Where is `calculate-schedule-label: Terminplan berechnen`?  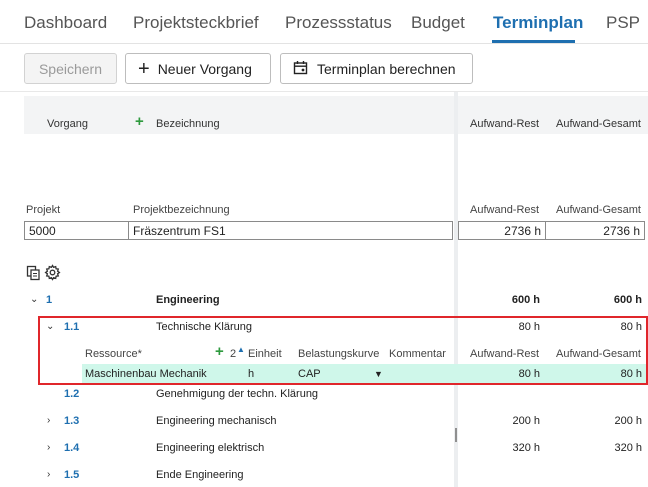 calculate-schedule-label: Terminplan berechnen is located at coordinates (386, 68).